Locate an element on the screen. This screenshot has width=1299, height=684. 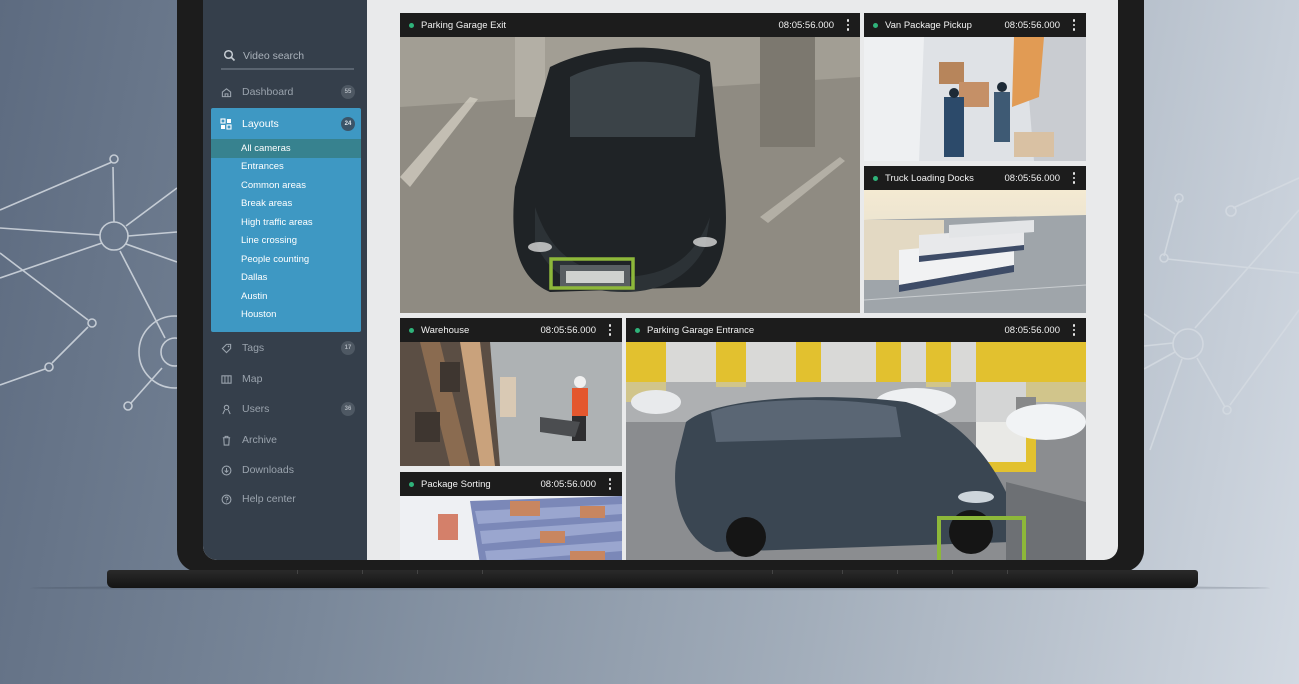
laptop-base is located at coordinates (652, 579).